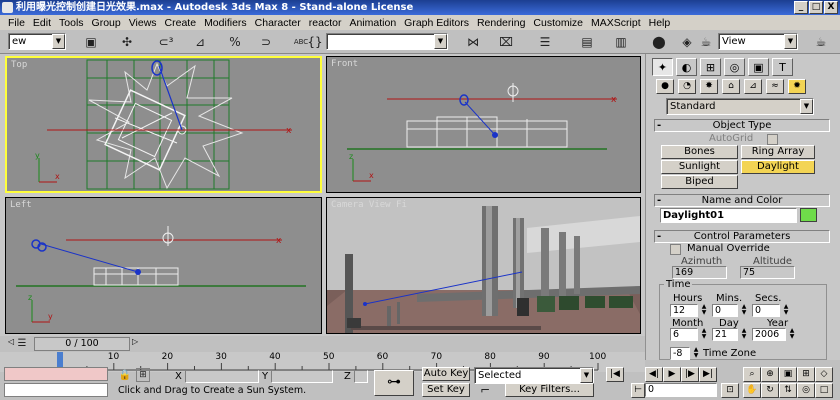 Image resolution: width=840 pixels, height=400 pixels. Describe the element at coordinates (708, 374) in the screenshot. I see `goto-end-icon: ▶|` at that location.